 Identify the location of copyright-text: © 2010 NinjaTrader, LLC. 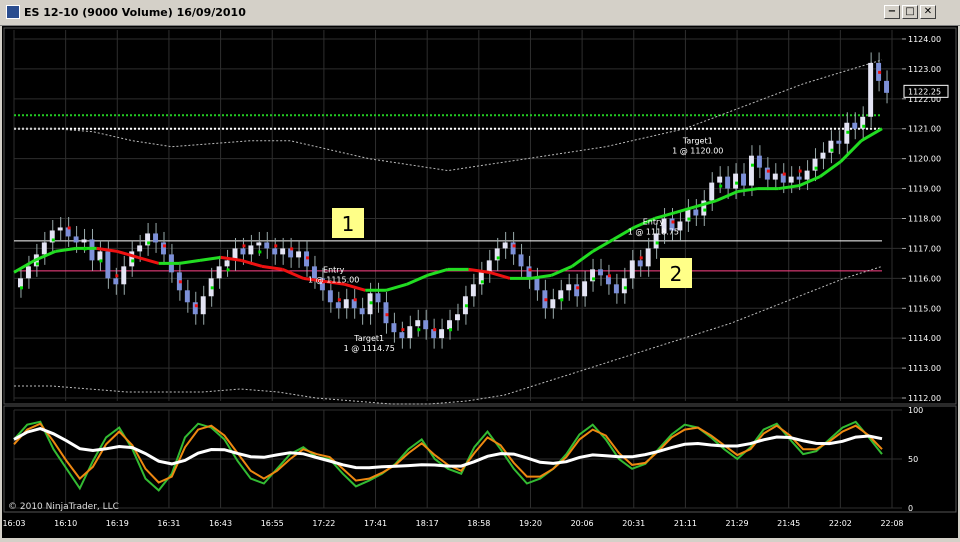
(63, 507).